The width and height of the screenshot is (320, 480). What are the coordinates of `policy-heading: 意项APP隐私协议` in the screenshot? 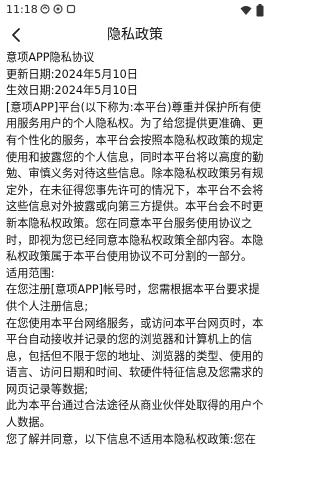 It's located at (50, 57).